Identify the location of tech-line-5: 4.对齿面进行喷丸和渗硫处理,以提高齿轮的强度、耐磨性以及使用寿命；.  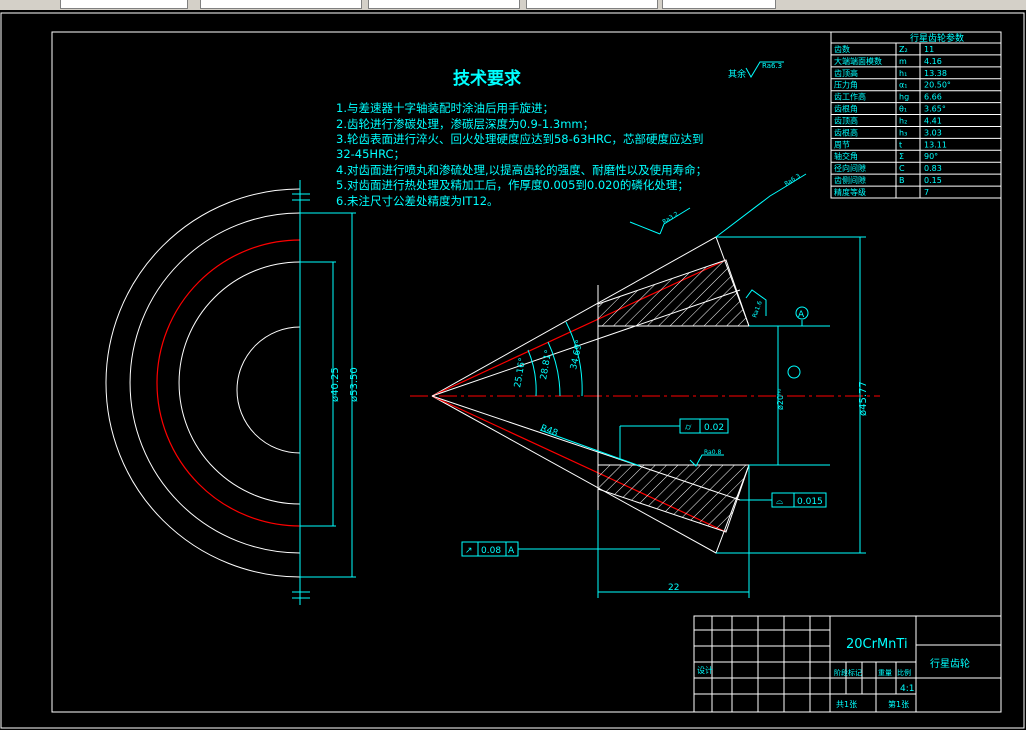
(521, 170).